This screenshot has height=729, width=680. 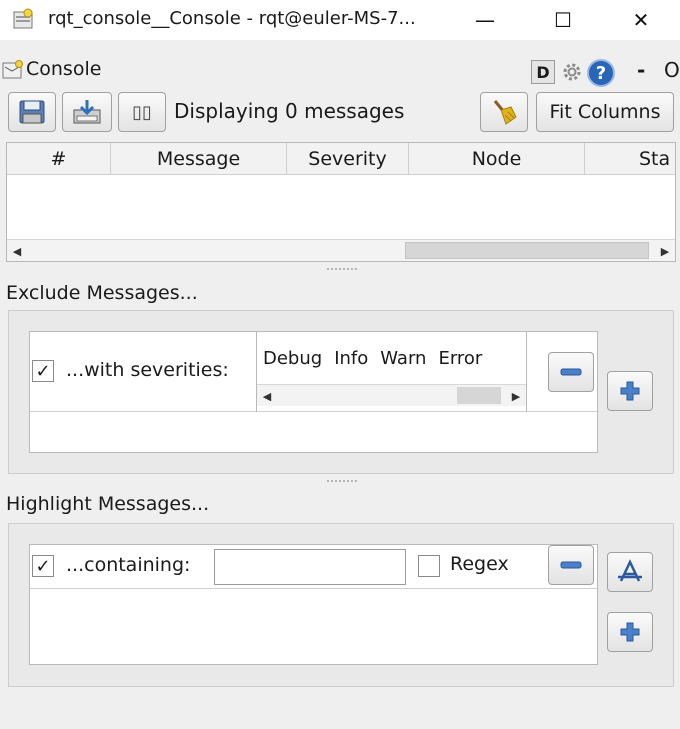 I want to click on highlight-text-input, so click(x=310, y=567).